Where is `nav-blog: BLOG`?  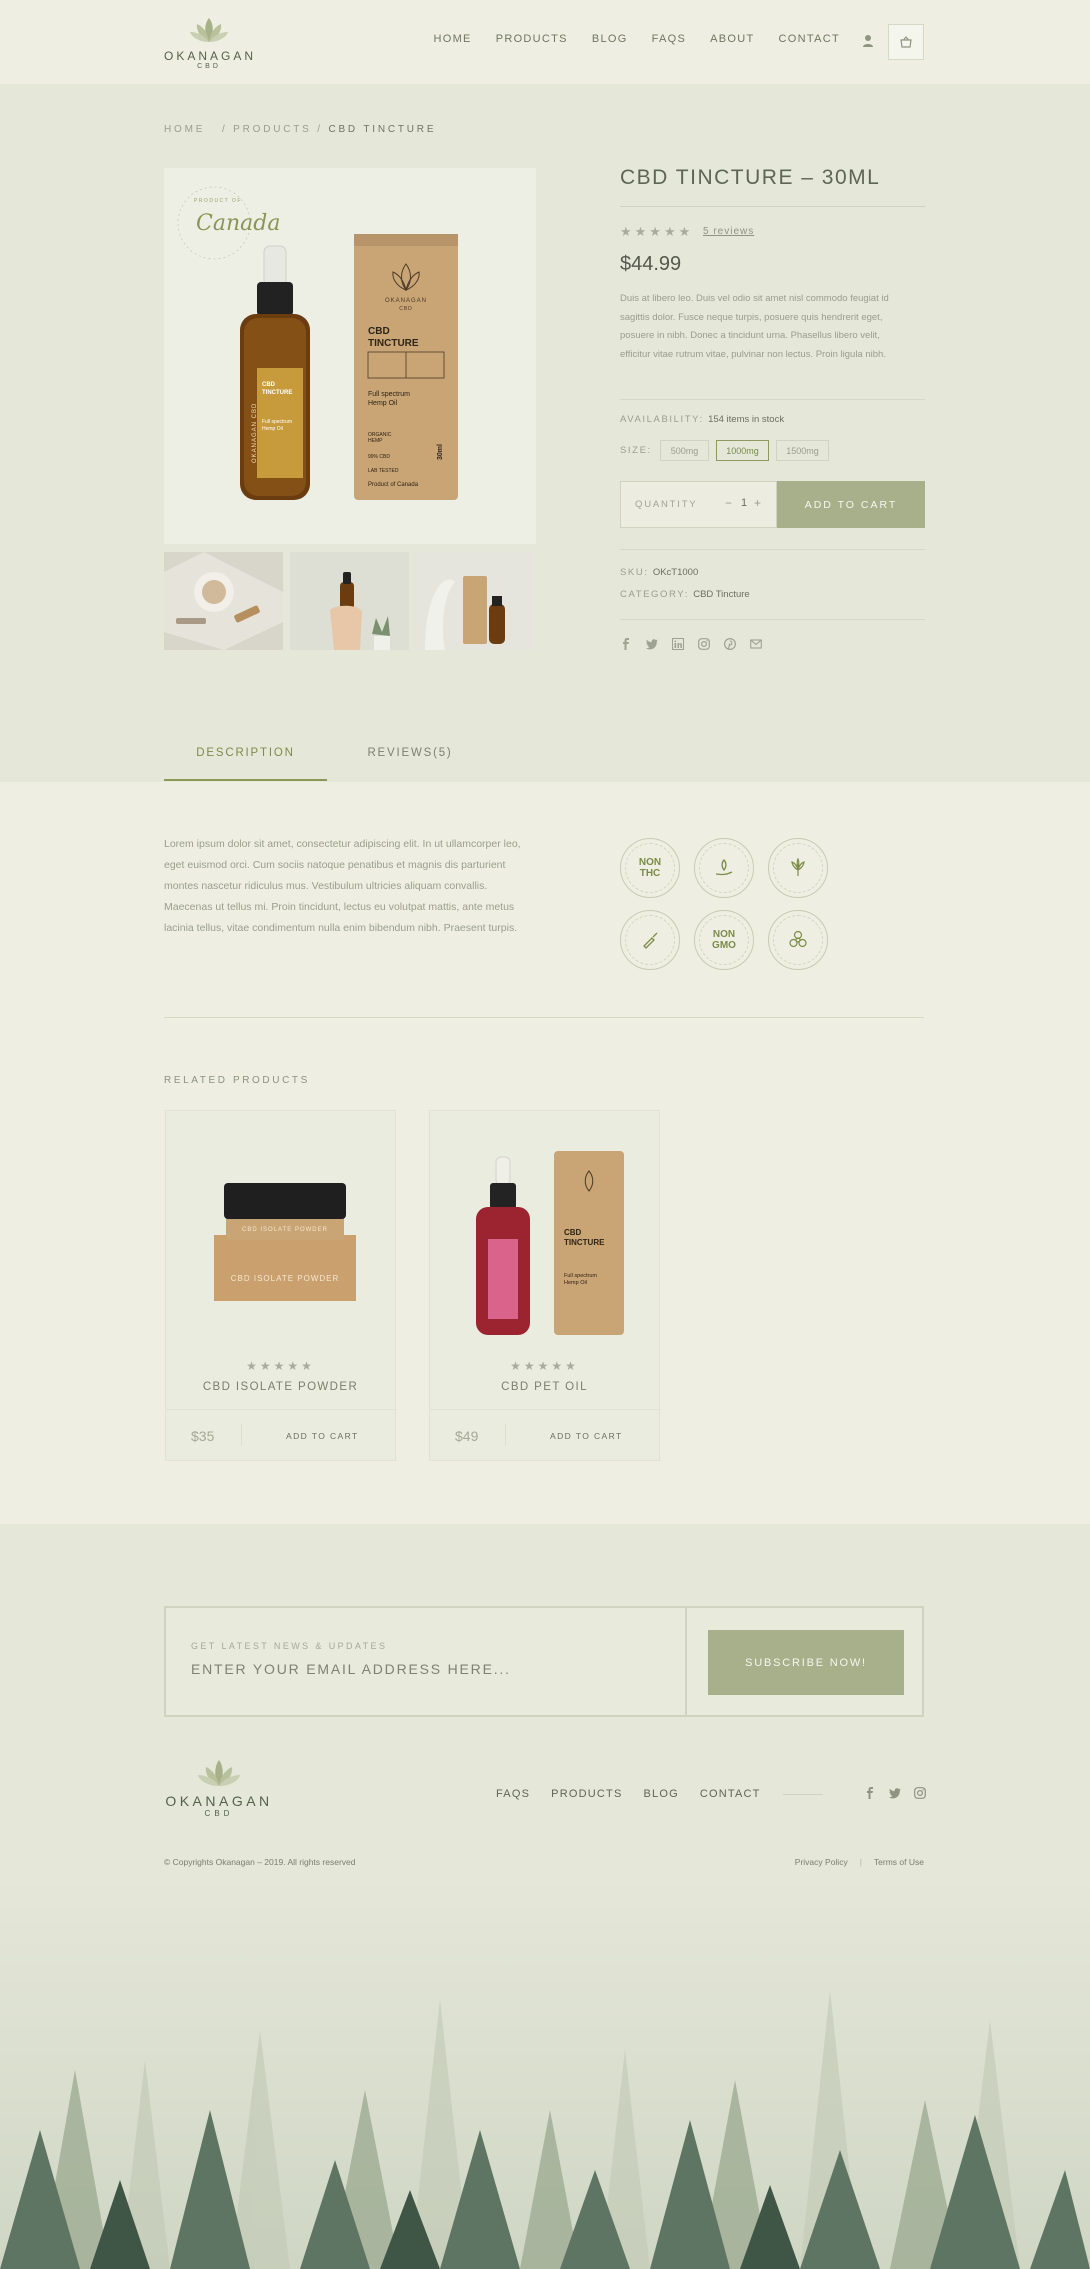 nav-blog: BLOG is located at coordinates (610, 39).